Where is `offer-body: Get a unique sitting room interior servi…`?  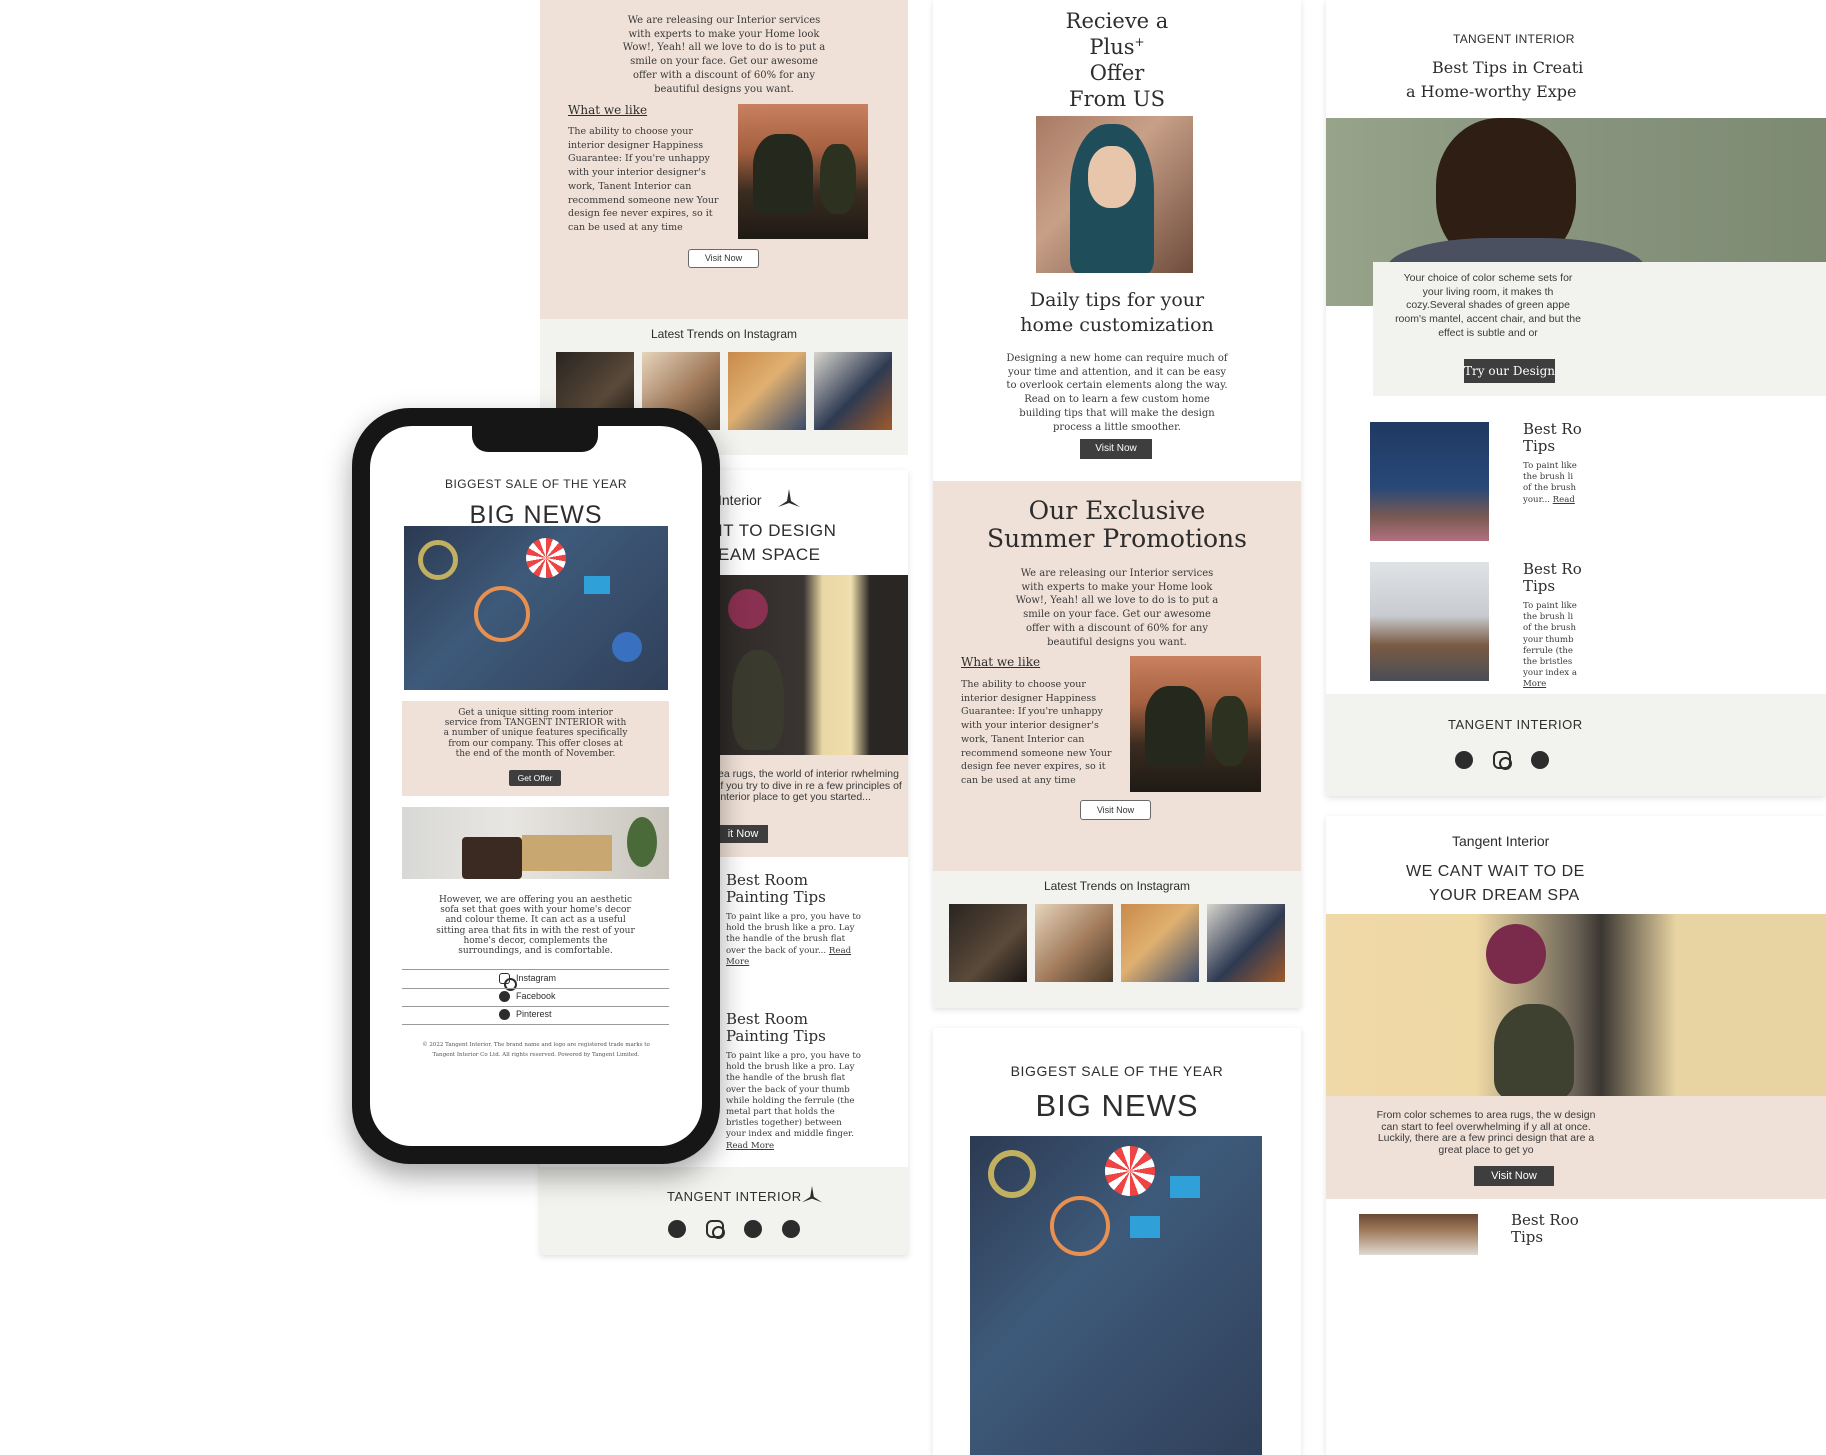
offer-body: Get a unique sitting room interior servi… is located at coordinates (535, 733).